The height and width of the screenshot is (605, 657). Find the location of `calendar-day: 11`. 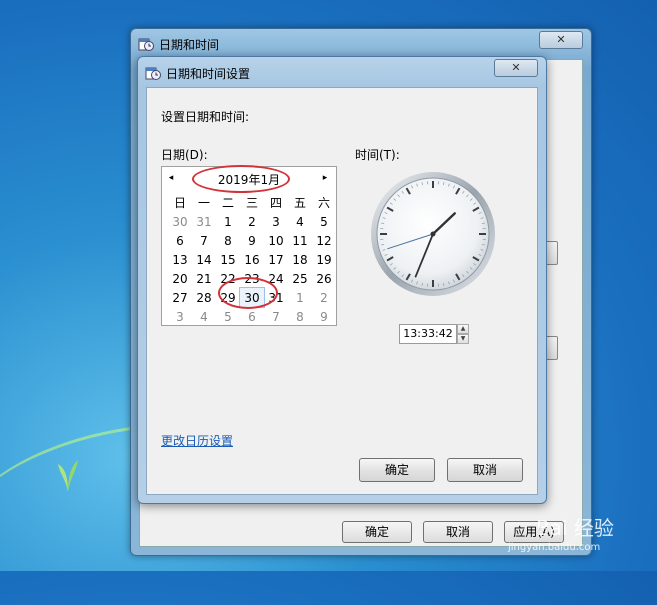

calendar-day: 11 is located at coordinates (300, 240).